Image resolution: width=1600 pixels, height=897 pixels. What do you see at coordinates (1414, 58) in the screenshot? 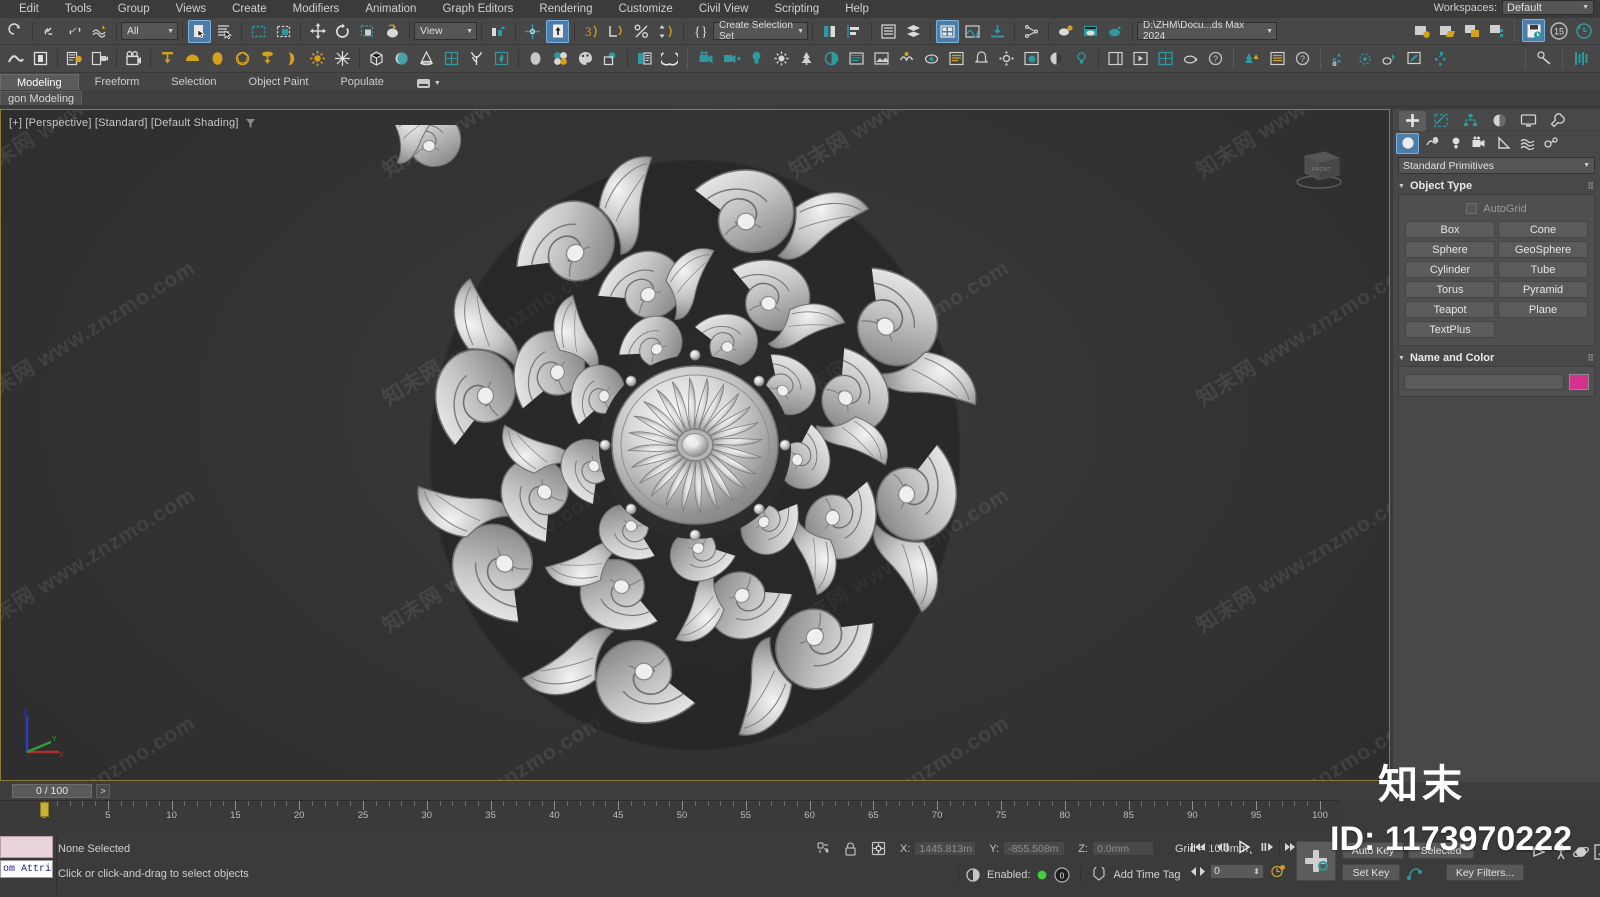
I see `paint-selection-icon` at bounding box center [1414, 58].